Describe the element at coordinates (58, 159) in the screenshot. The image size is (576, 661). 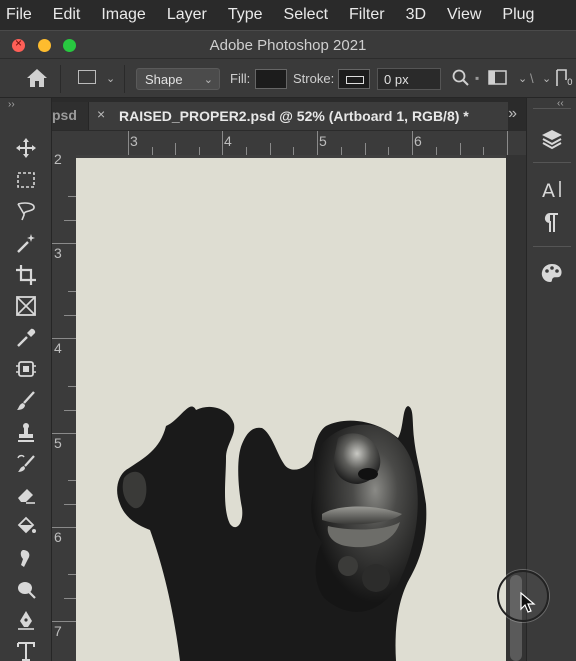
I see `ruler-label: 2` at that location.